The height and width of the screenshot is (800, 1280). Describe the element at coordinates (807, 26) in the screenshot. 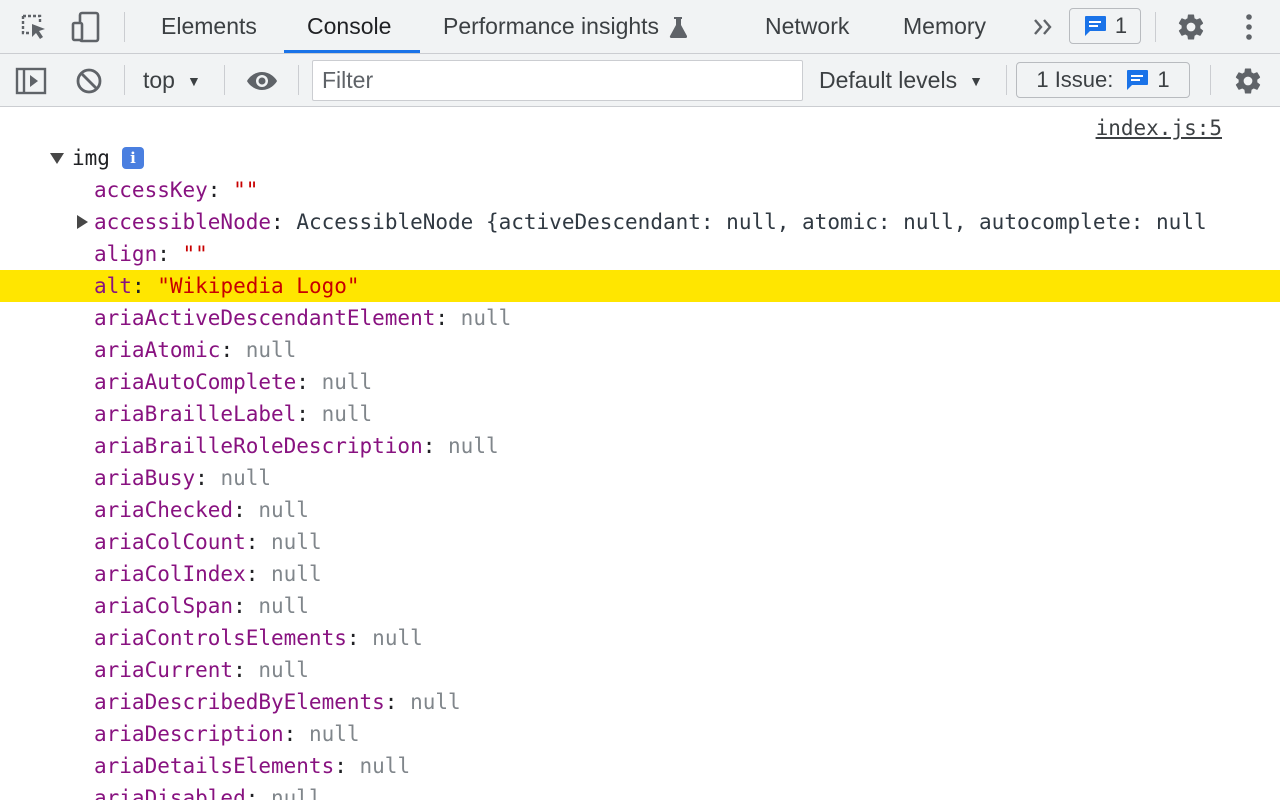

I see `tab-network: Network` at that location.